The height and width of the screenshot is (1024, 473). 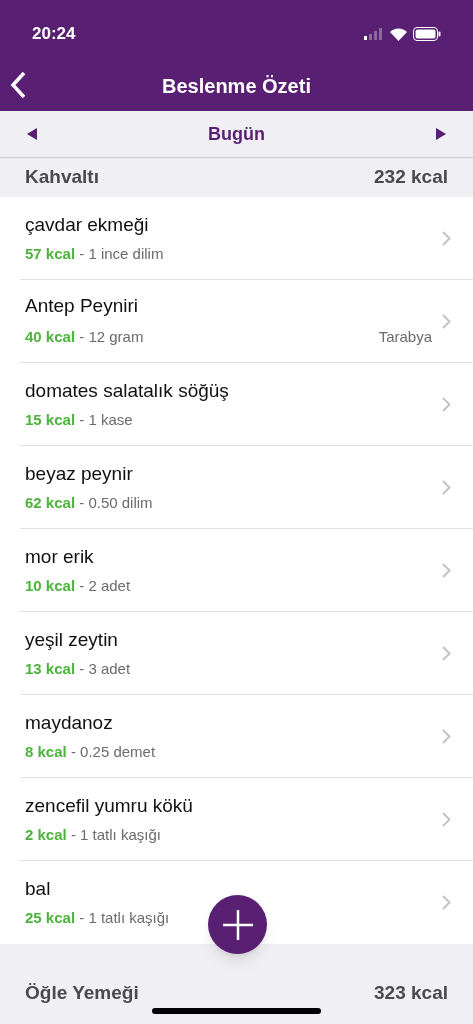 What do you see at coordinates (236, 238) in the screenshot?
I see `food-item: çavdar ekmeği 57 kcal - 1 ince dilim` at bounding box center [236, 238].